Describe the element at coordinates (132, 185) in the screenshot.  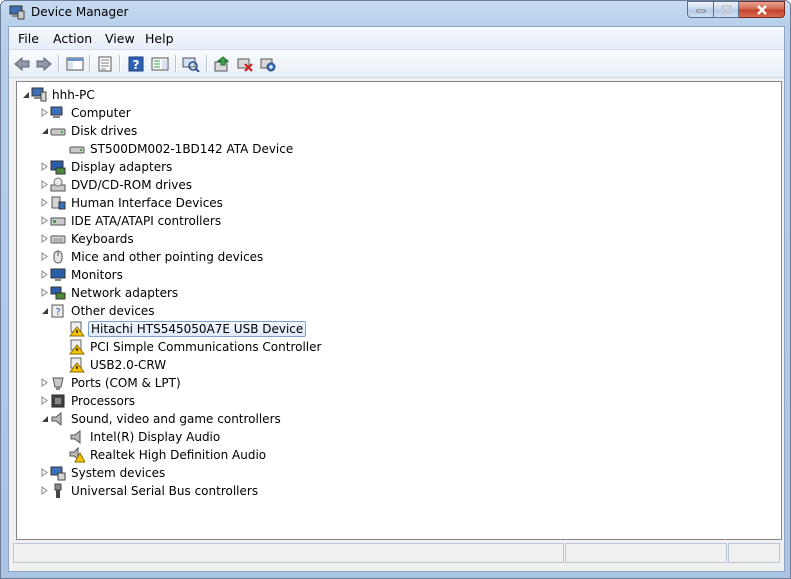
I see `tree-category-label: DVD/CD-ROM drives` at that location.